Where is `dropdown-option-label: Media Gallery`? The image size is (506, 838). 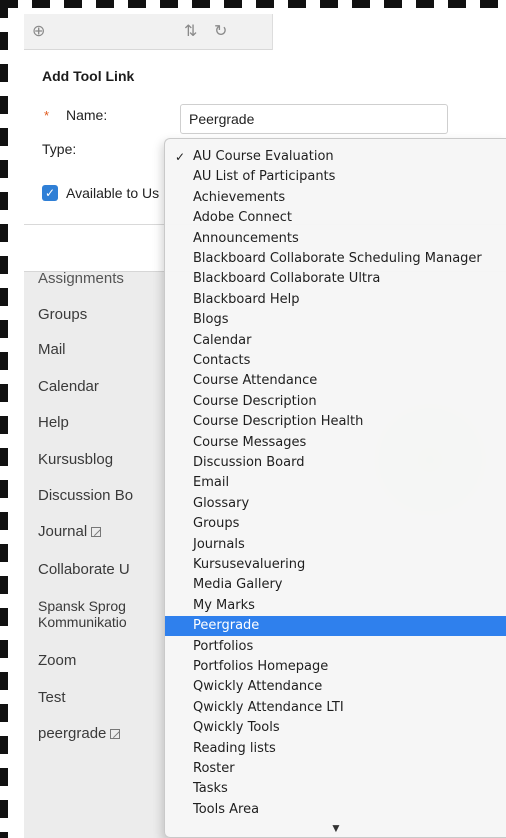
dropdown-option-label: Media Gallery is located at coordinates (238, 585).